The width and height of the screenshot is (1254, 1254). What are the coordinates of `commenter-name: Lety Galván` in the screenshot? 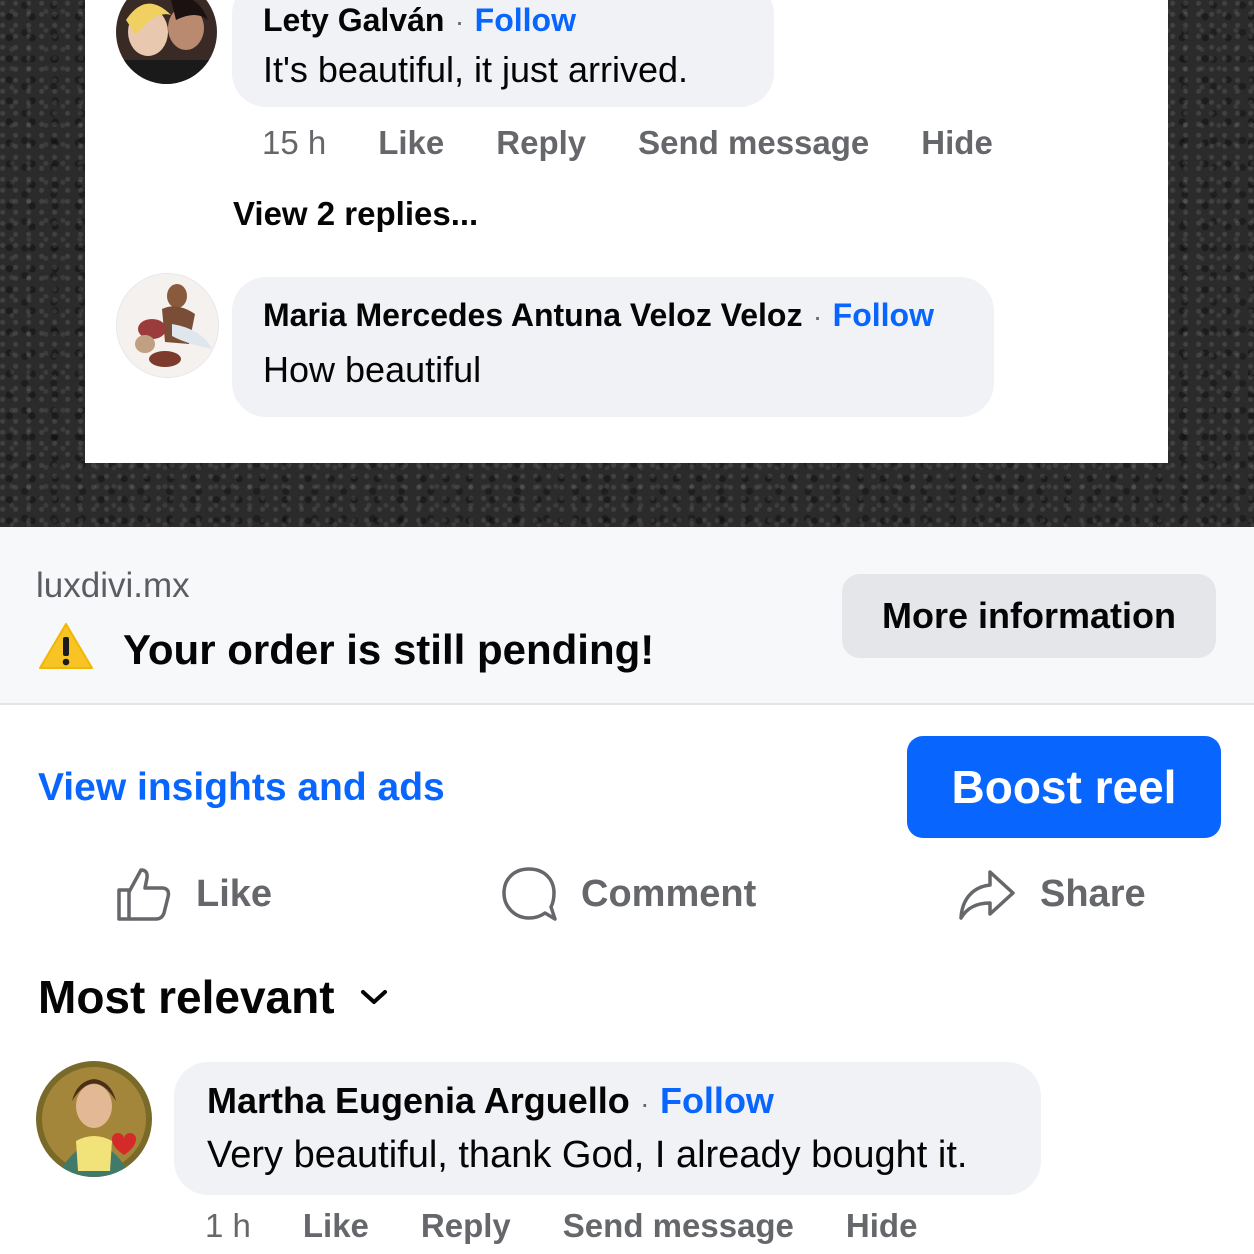 It's located at (353, 20).